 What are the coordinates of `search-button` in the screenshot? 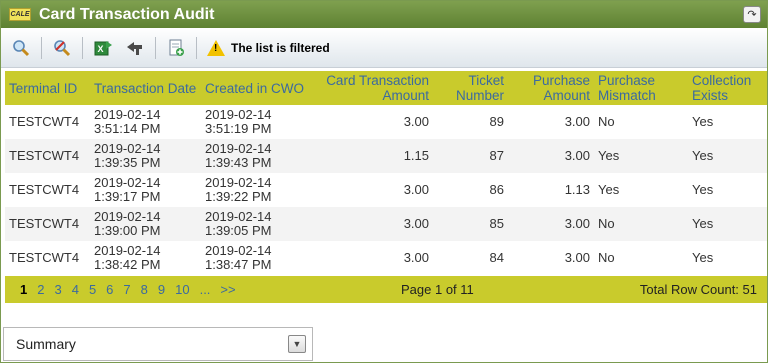 It's located at (21, 48).